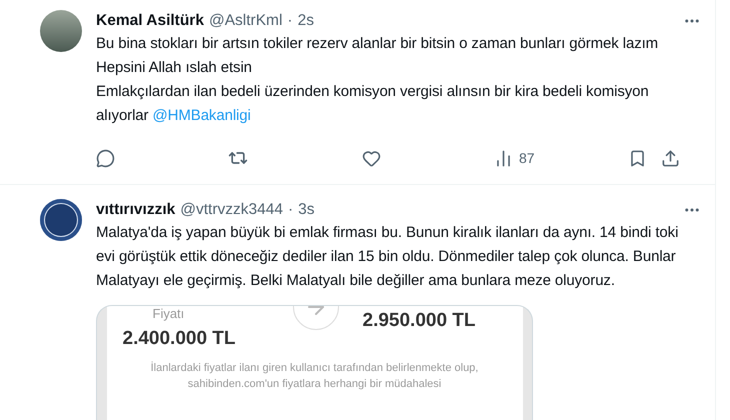 The height and width of the screenshot is (420, 730). Describe the element at coordinates (378, 56) in the screenshot. I see `tweet-text: Bu bina stokları bir artsın tokiler rezerv alanlar bir bitsin o zaman bunları görmek lazım Hepsini Allah ıslah etsin` at that location.